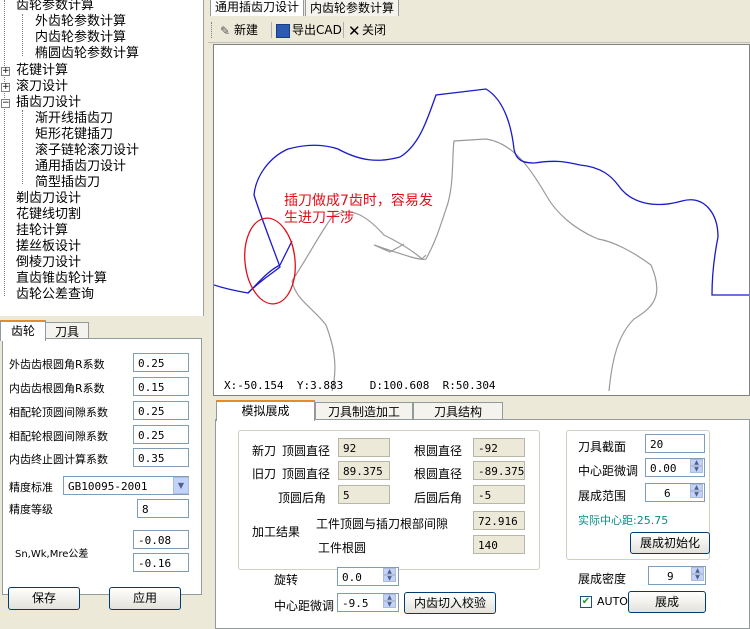  Describe the element at coordinates (358, 210) in the screenshot. I see `interference-annotation: 插刀做成7齿时，容易发 生进刀干涉` at that location.